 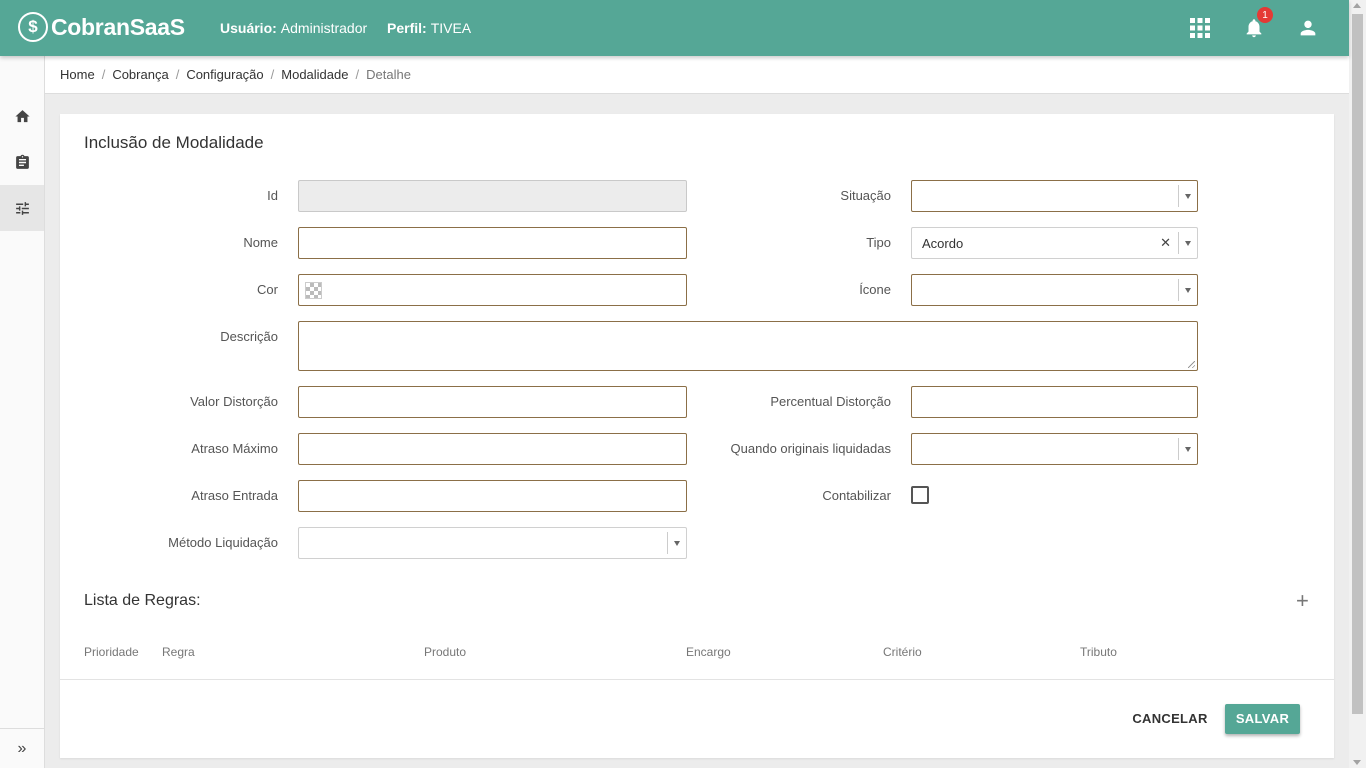 I want to click on tune-sliders-icon, so click(x=22, y=208).